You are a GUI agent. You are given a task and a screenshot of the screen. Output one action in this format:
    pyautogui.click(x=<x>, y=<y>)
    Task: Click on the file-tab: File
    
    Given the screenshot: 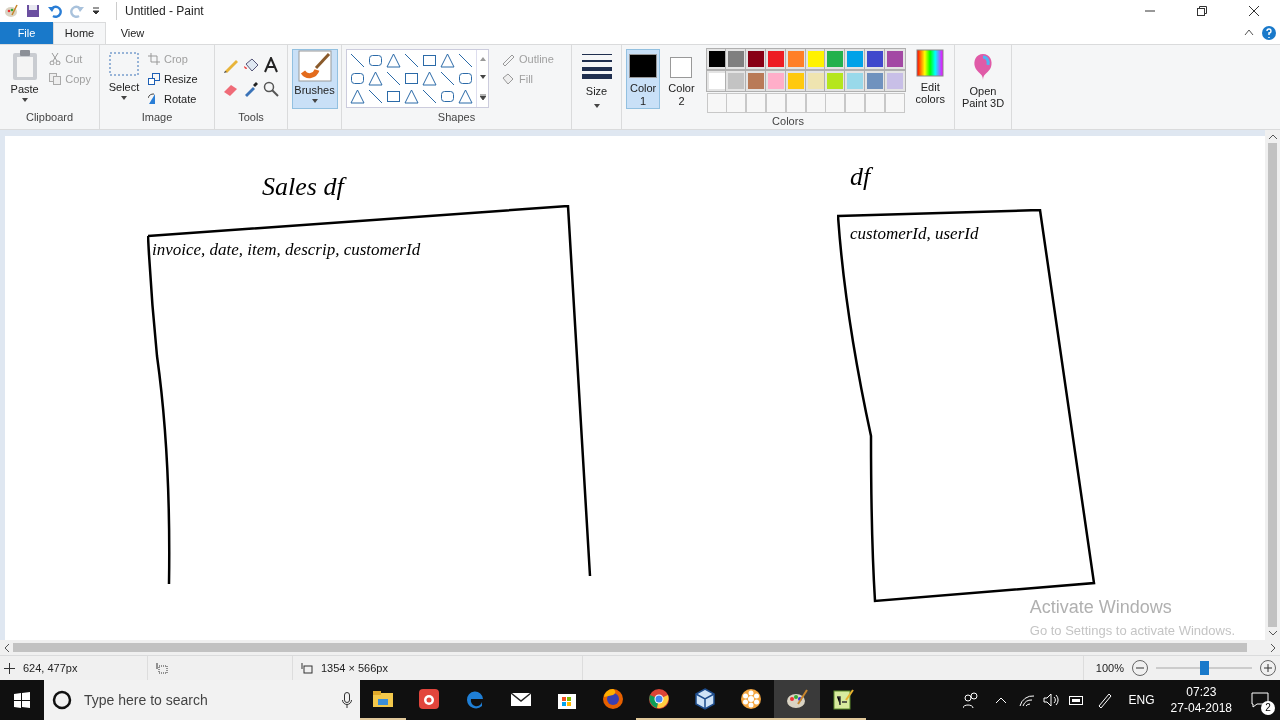 What is the action you would take?
    pyautogui.click(x=26, y=33)
    